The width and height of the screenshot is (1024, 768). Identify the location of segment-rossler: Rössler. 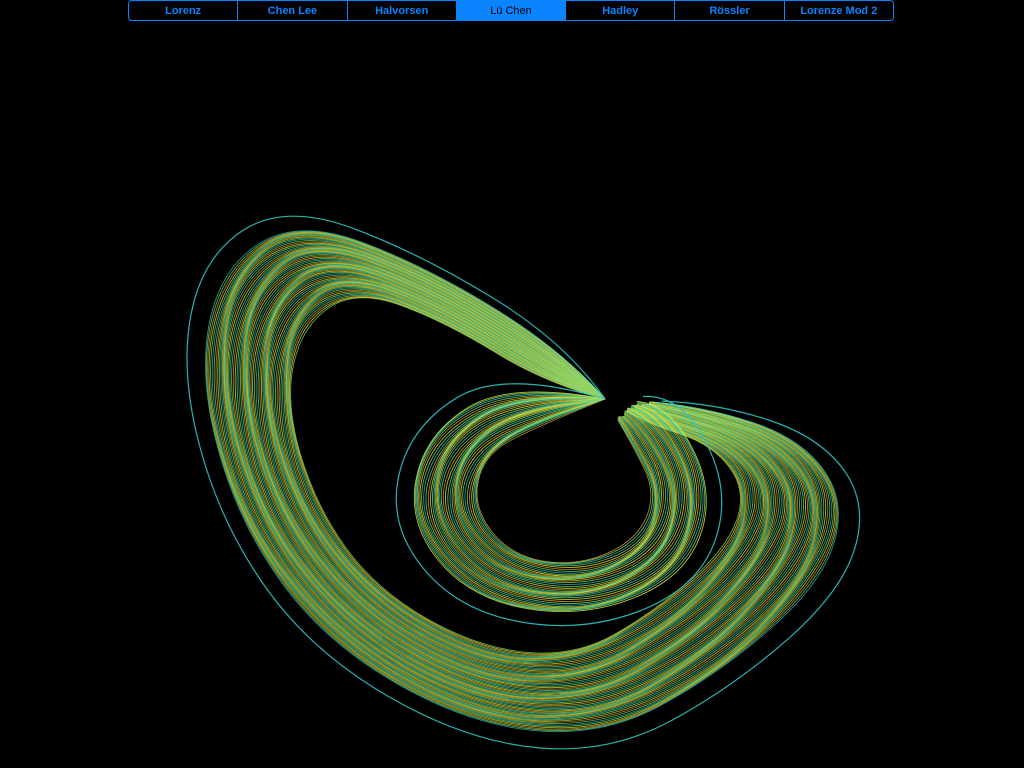
(728, 10).